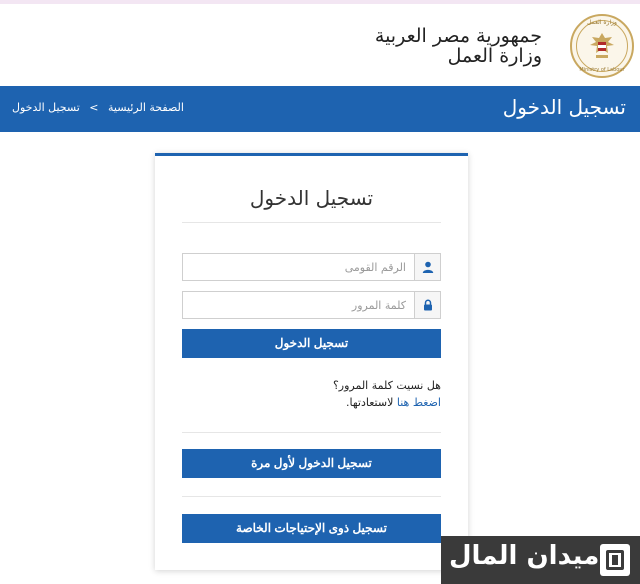 Image resolution: width=640 pixels, height=584 pixels. Describe the element at coordinates (311, 496) in the screenshot. I see `divider-bottom` at that location.